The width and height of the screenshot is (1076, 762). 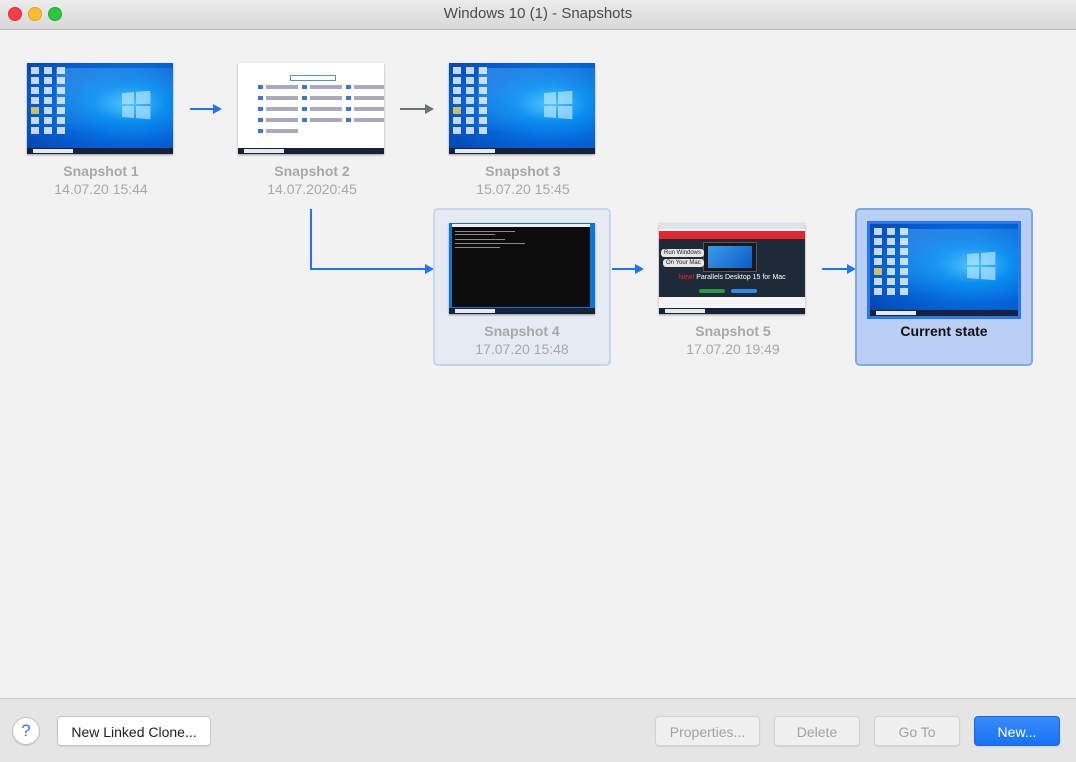 What do you see at coordinates (917, 731) in the screenshot?
I see `go-to-button: Go To` at bounding box center [917, 731].